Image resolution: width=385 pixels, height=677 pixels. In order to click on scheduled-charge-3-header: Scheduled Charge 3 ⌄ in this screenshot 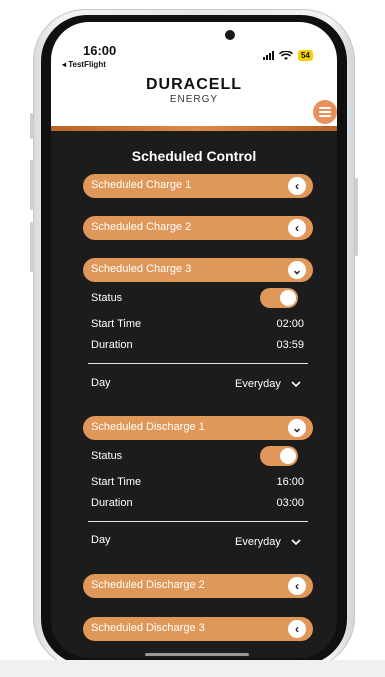, I will do `click(198, 270)`.